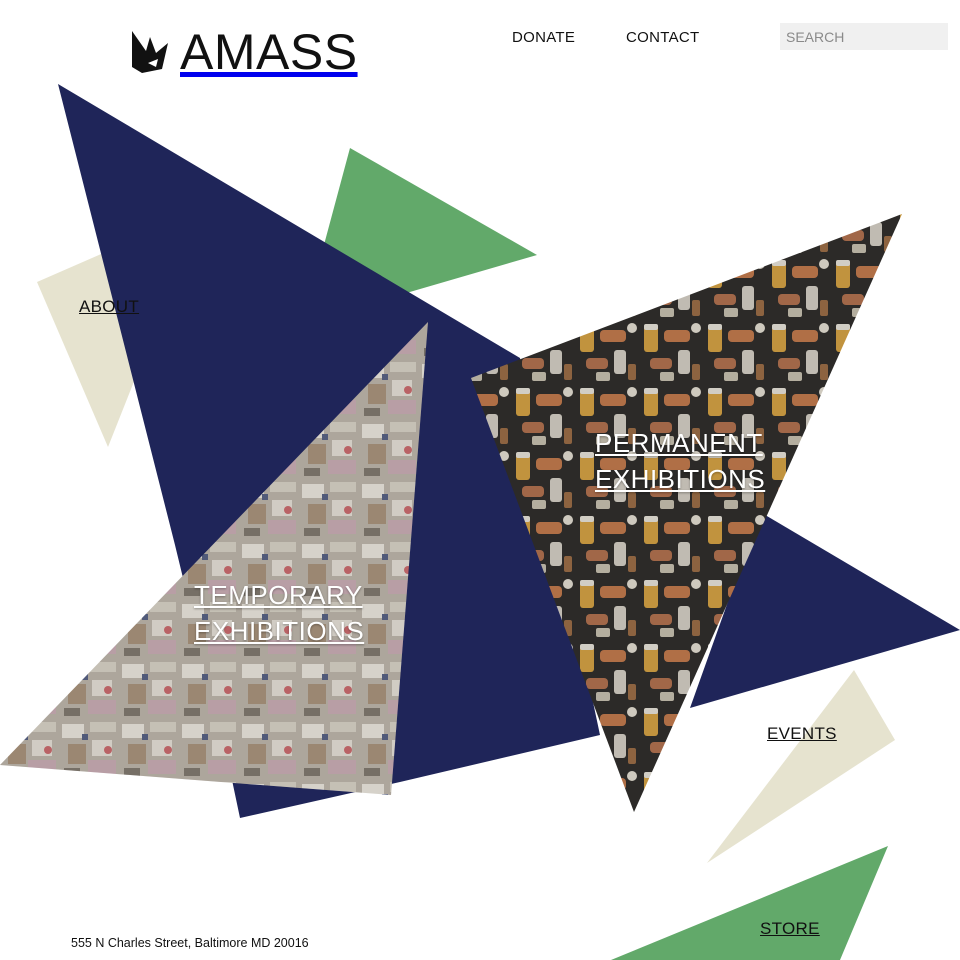 This screenshot has height=960, width=960. I want to click on events-triangle, so click(801, 766).